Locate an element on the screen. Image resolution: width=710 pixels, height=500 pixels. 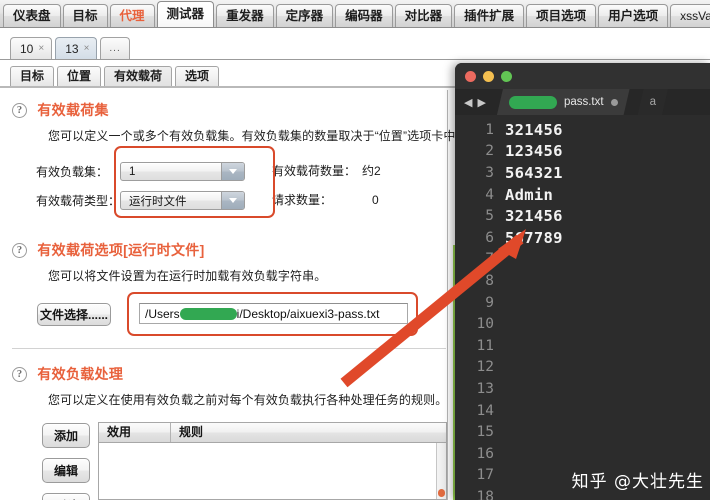
section-title: 有效载荷选项[运行时文件] is located at coordinates (121, 250).